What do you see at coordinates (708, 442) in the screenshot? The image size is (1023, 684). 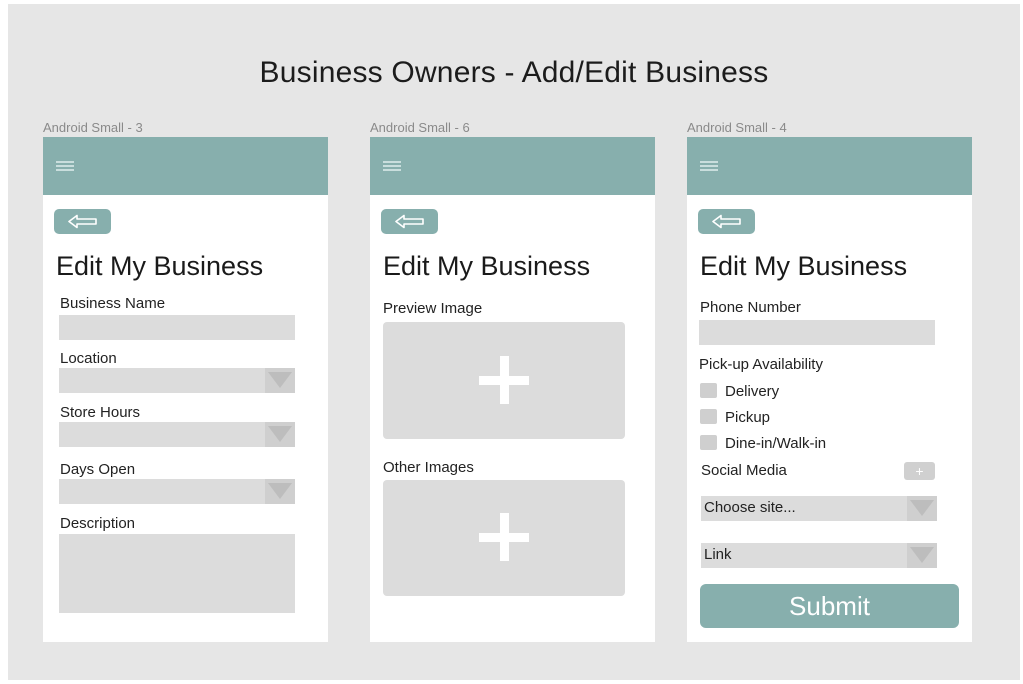 I see `dine-in-checkbox` at bounding box center [708, 442].